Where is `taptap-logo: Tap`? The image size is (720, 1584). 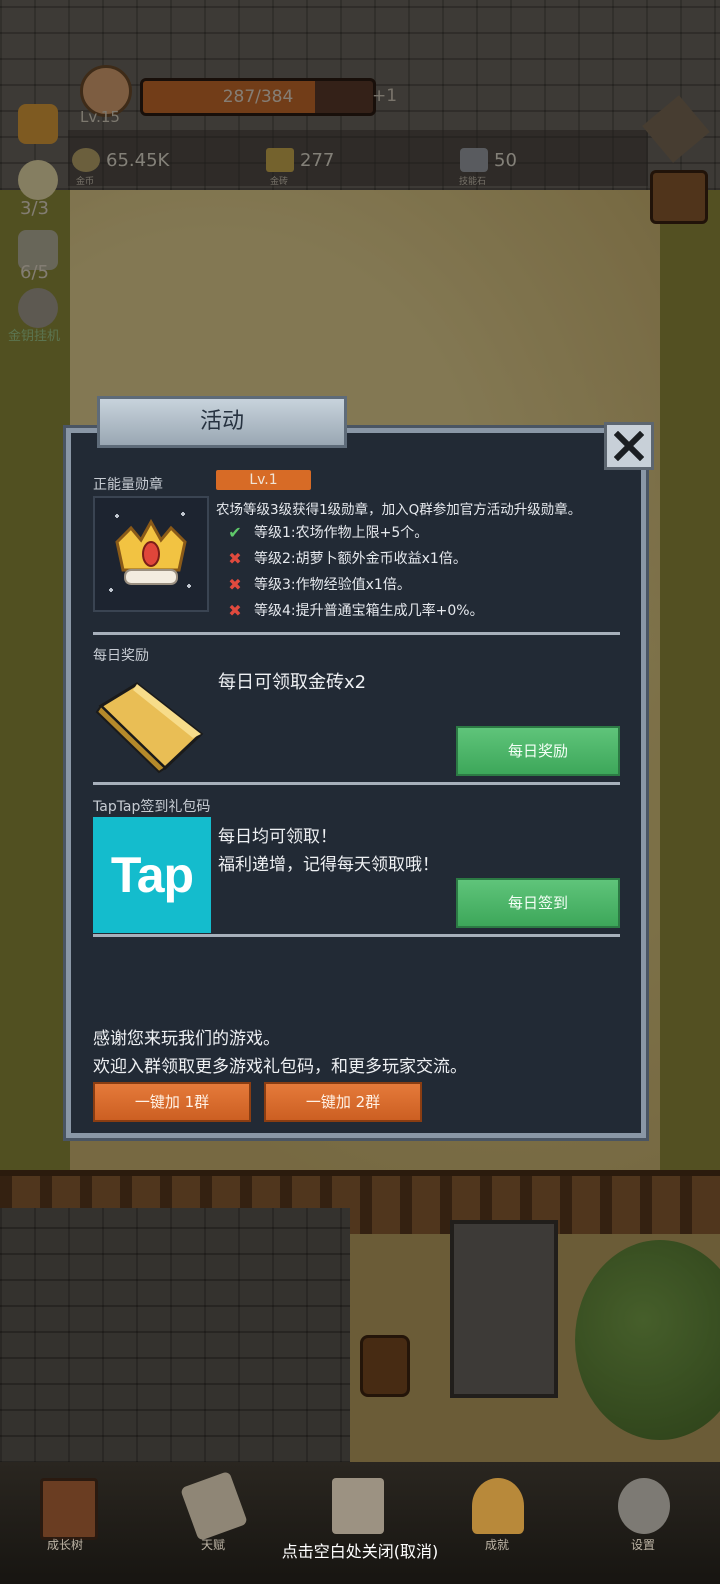 taptap-logo: Tap is located at coordinates (152, 875).